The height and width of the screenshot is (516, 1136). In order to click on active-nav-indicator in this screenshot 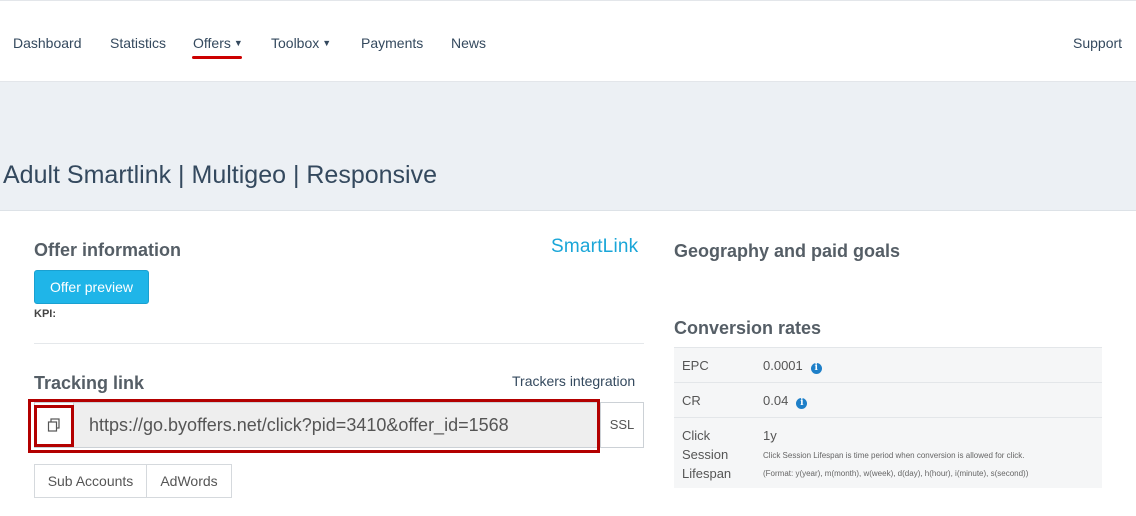, I will do `click(217, 57)`.